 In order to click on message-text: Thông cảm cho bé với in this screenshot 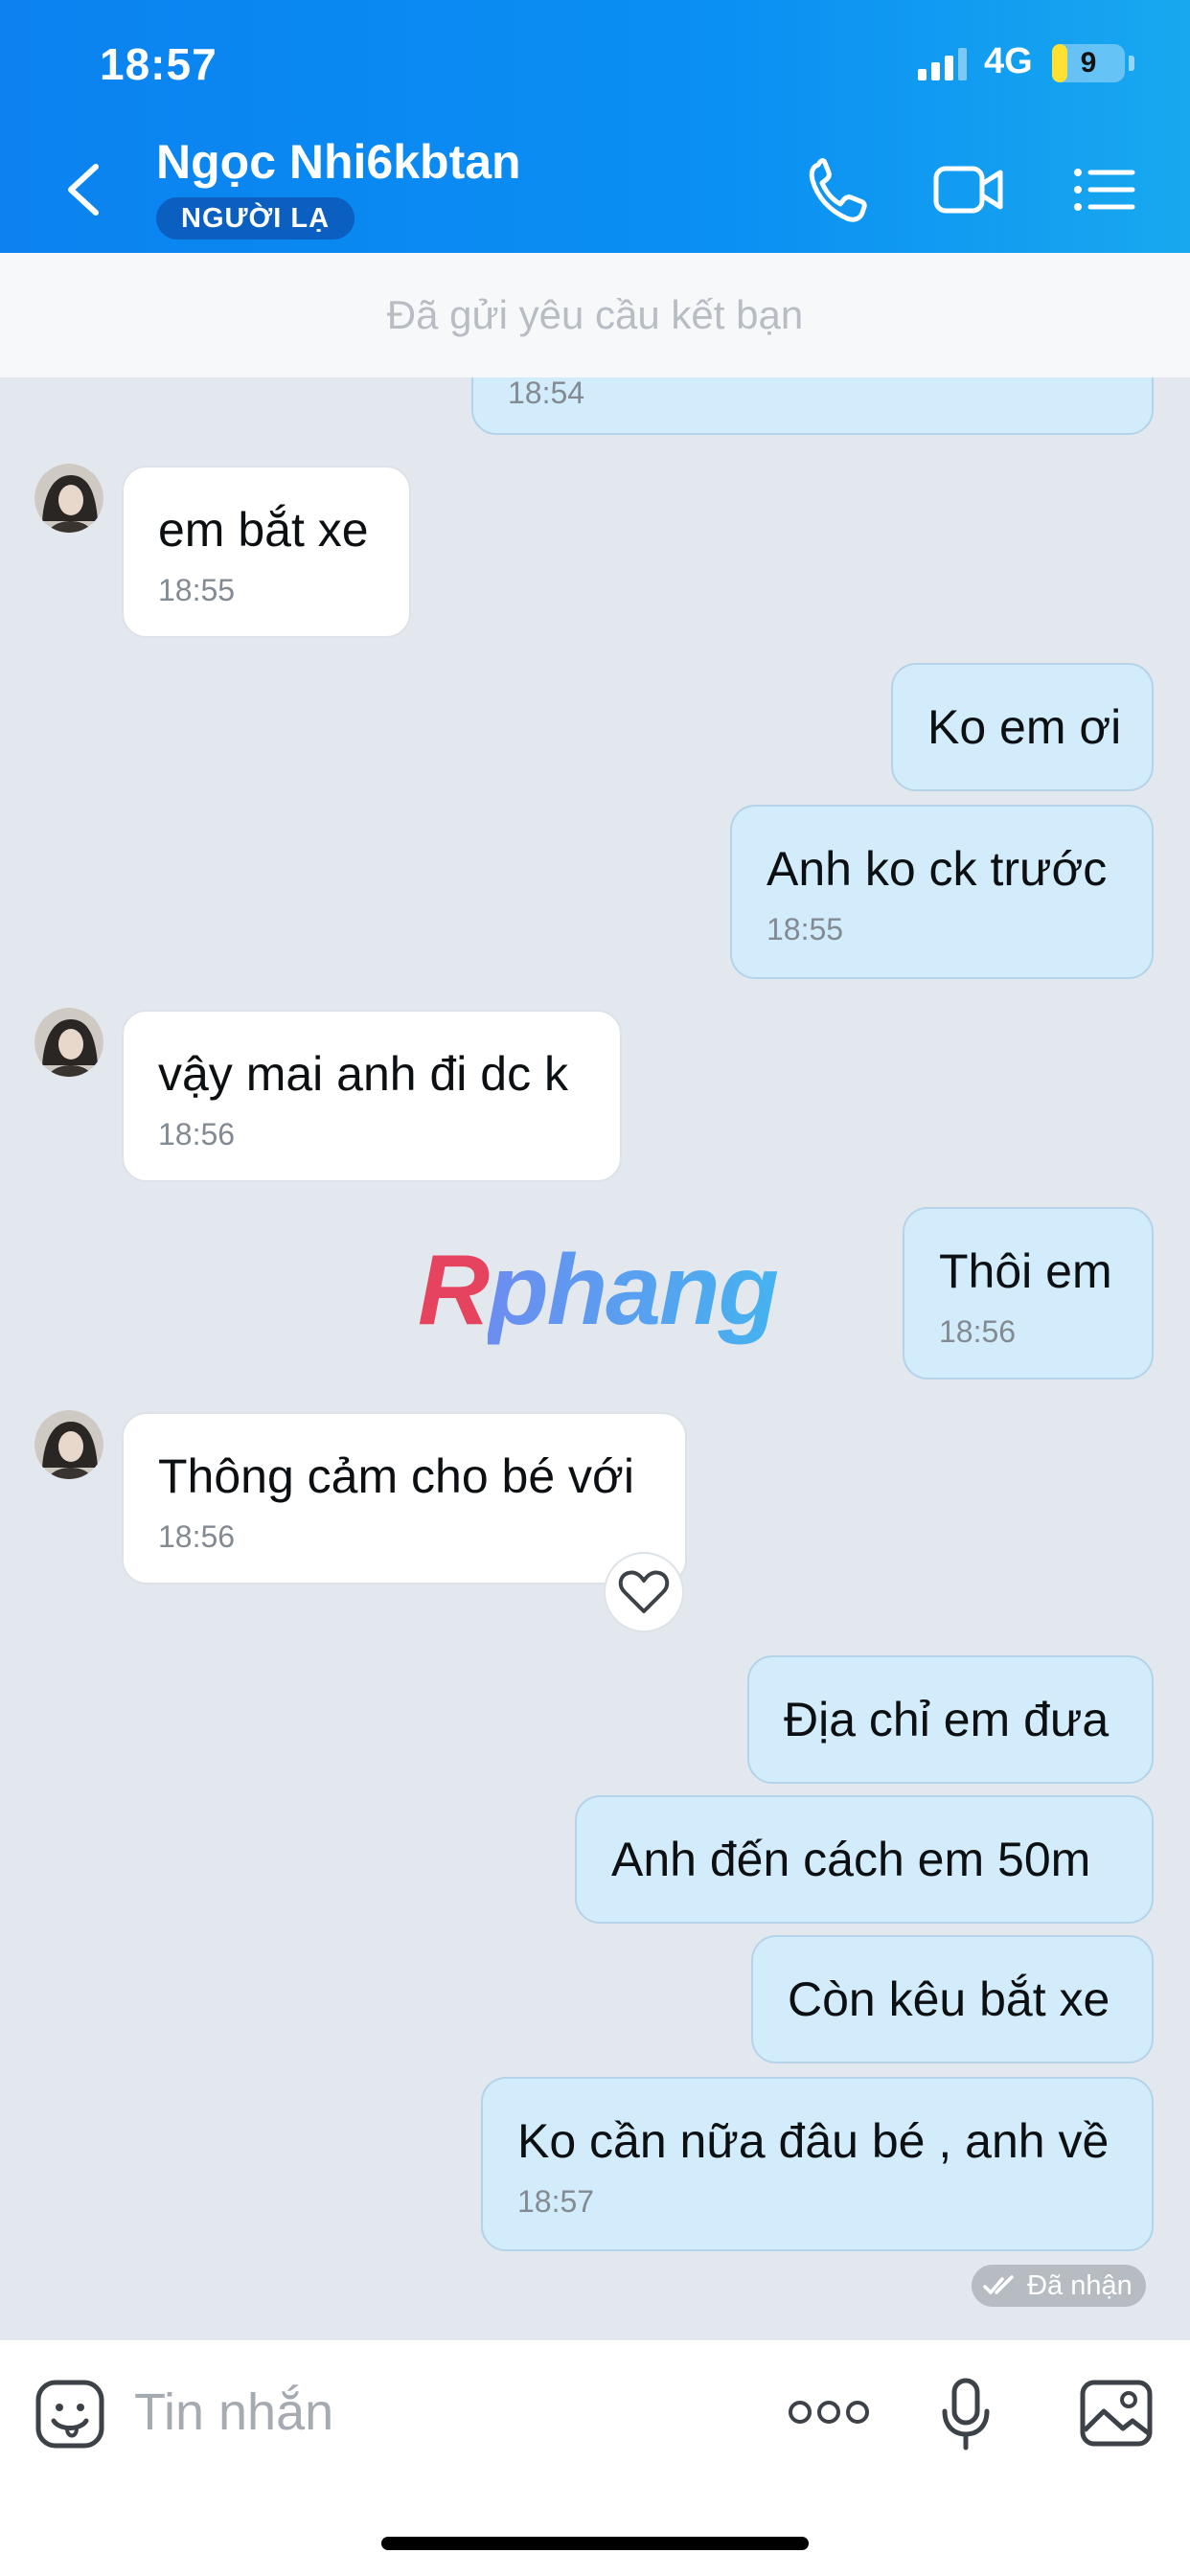, I will do `click(396, 1476)`.